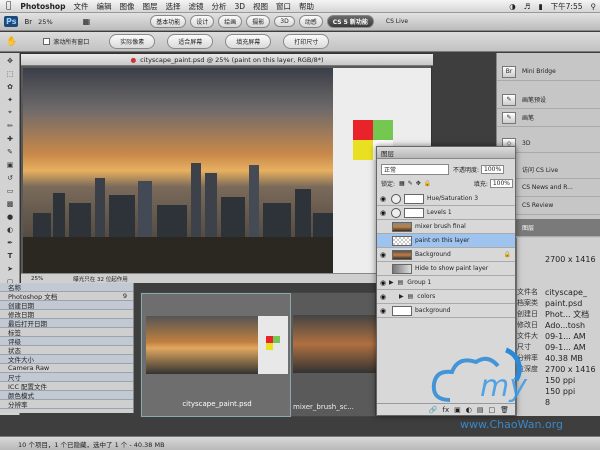 Image resolution: width=600 pixels, height=450 pixels. I want to click on new-group-icon: ▤, so click(480, 410).